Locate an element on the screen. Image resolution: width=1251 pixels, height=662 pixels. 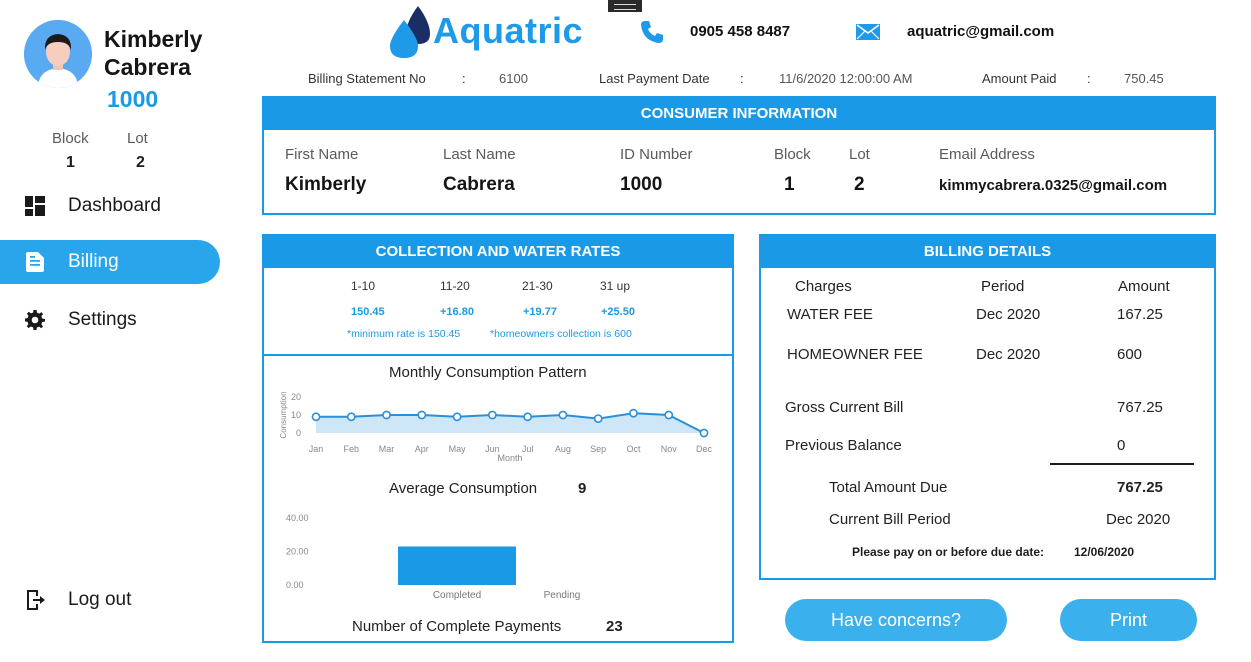
app-name: Aquatric is located at coordinates (508, 30).